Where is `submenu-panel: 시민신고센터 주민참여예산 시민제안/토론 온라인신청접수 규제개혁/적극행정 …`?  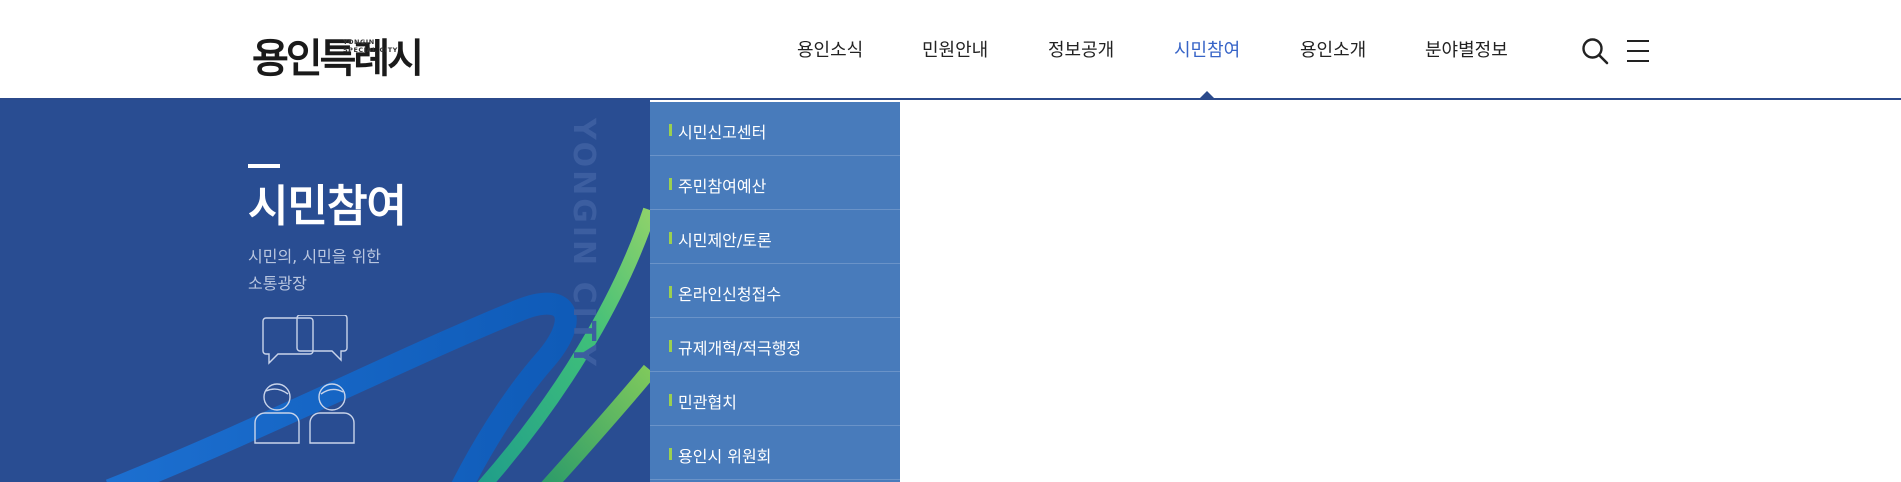 submenu-panel: 시민신고센터 주민참여예산 시민제안/토론 온라인신청접수 규제개혁/적극행정 … is located at coordinates (775, 292).